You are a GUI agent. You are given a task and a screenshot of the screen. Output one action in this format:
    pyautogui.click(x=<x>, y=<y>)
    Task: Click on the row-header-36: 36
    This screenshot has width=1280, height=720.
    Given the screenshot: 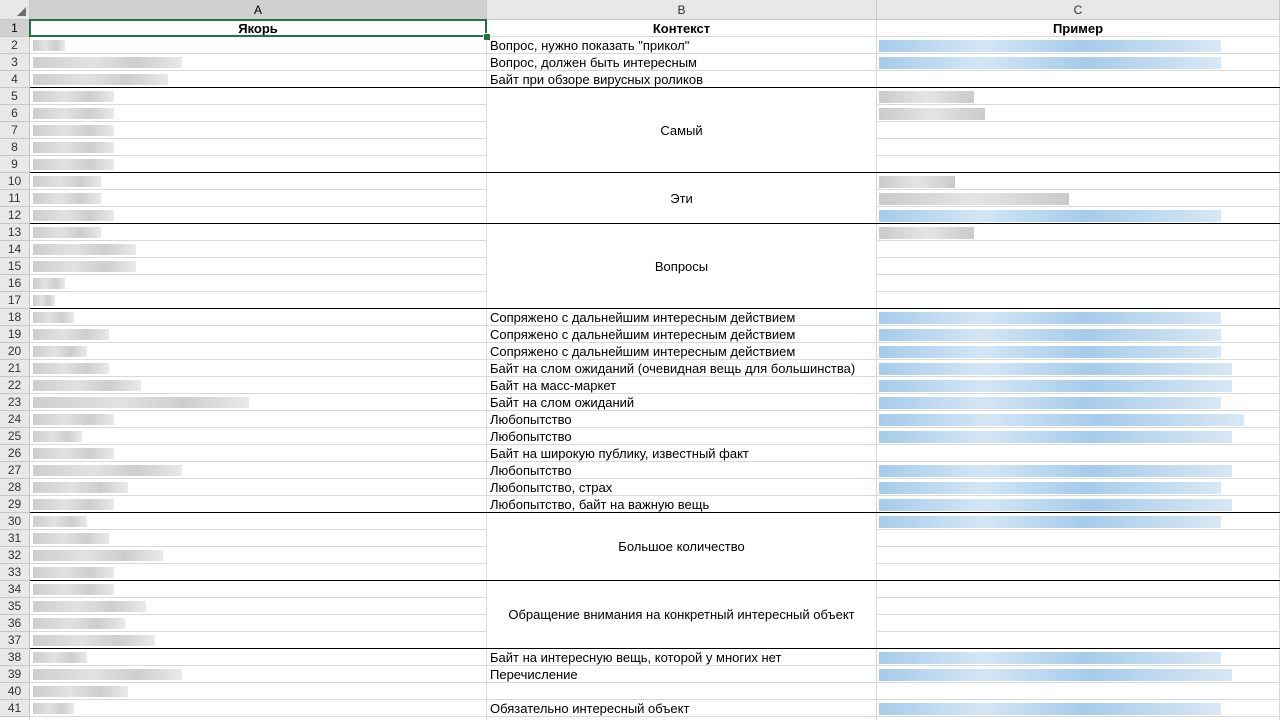 What is the action you would take?
    pyautogui.click(x=15, y=623)
    